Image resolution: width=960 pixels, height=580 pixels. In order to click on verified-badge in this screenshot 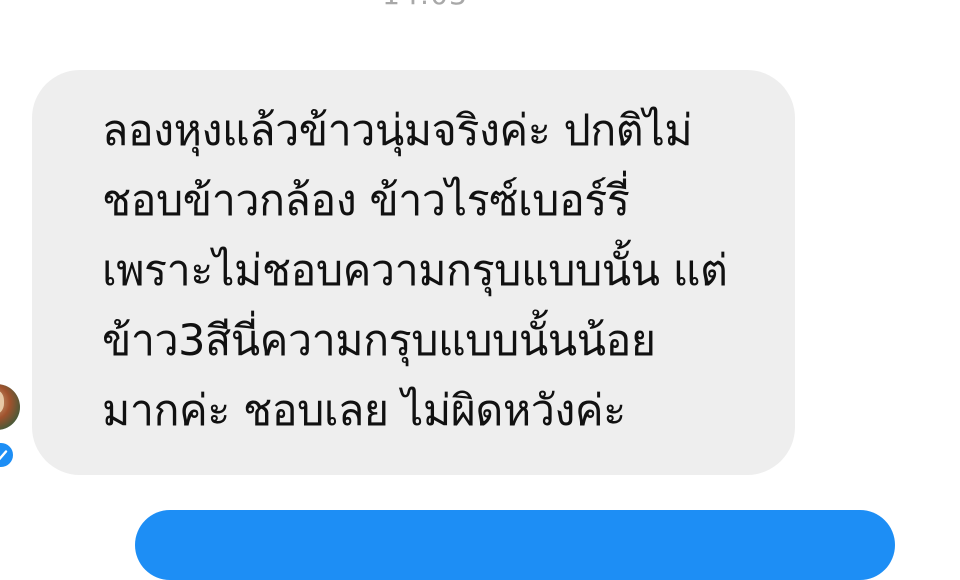, I will do `click(8, 455)`.